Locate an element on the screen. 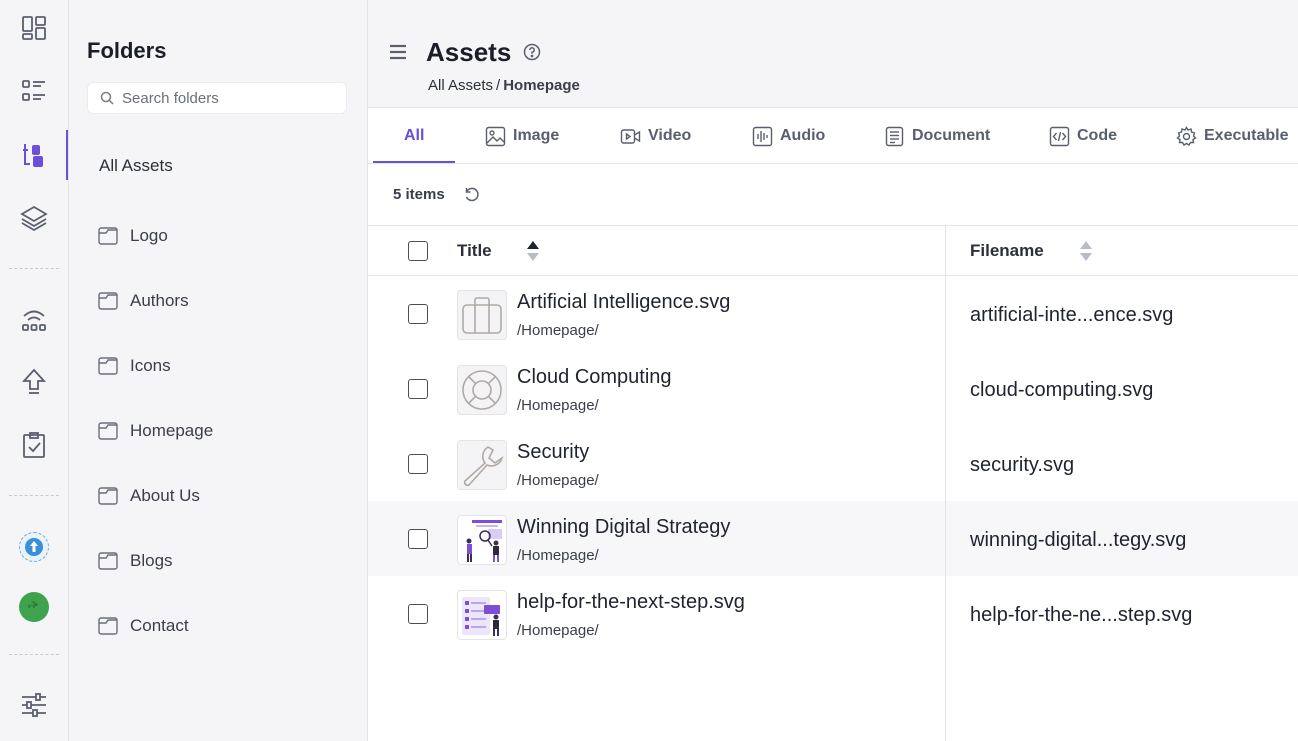 The image size is (1298, 741). folder-item-blogs: Blogs is located at coordinates (135, 561).